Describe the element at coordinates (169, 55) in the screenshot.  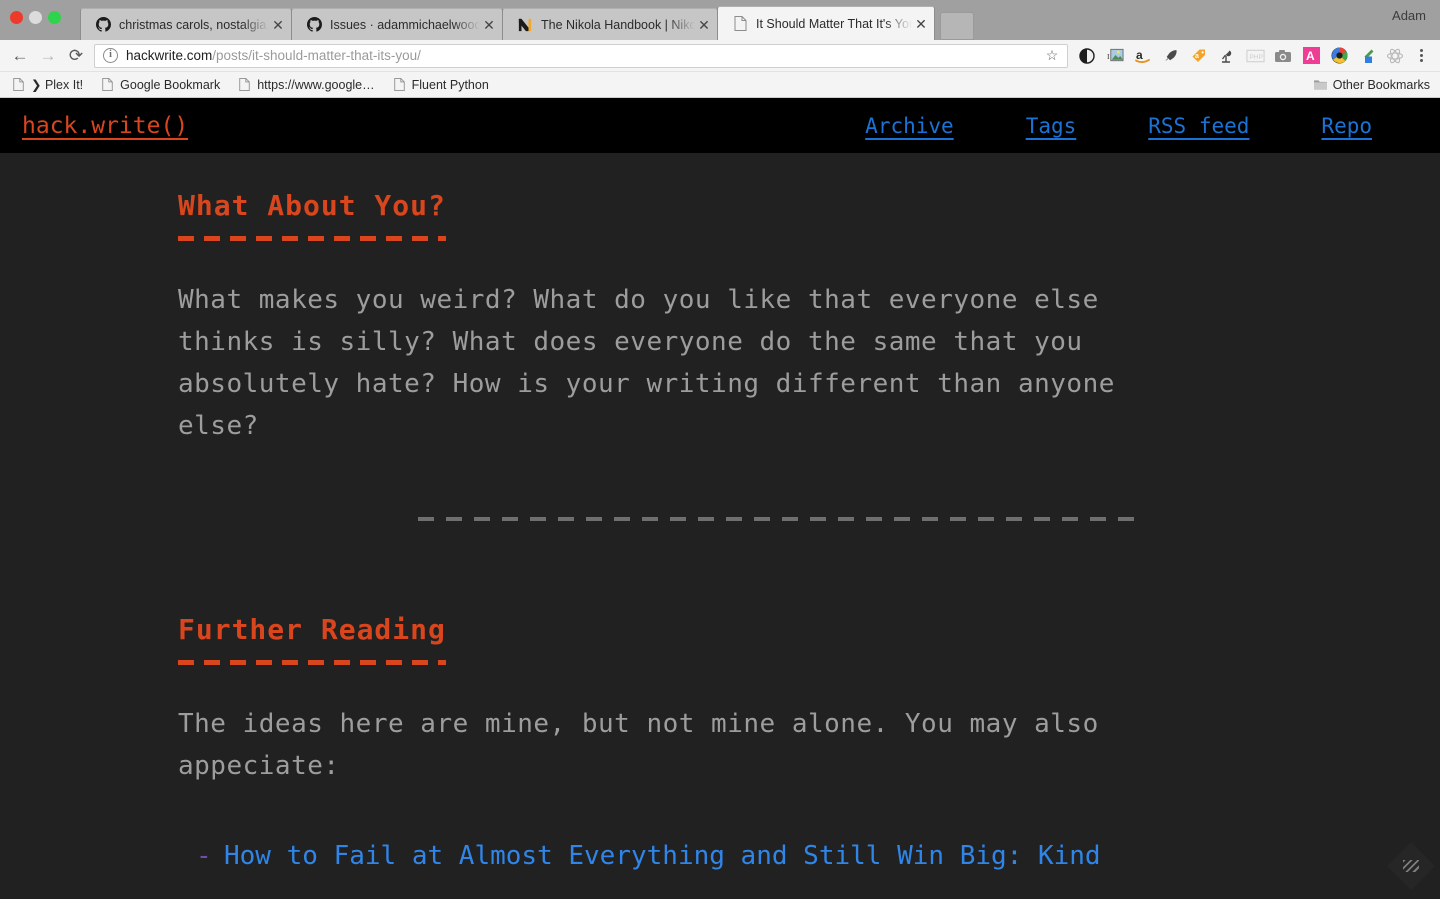
I see `url-host: hackwrite.com` at that location.